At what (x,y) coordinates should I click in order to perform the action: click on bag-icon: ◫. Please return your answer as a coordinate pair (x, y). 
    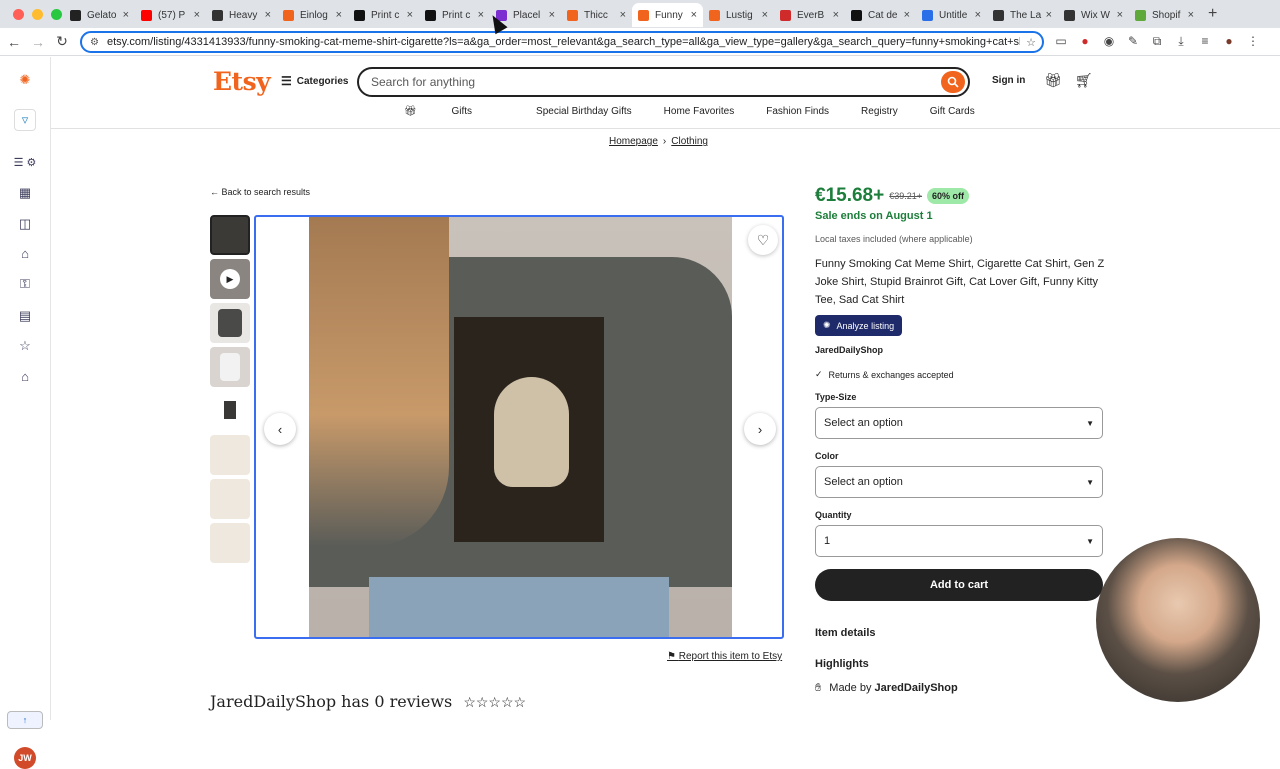
    Looking at the image, I should click on (25, 224).